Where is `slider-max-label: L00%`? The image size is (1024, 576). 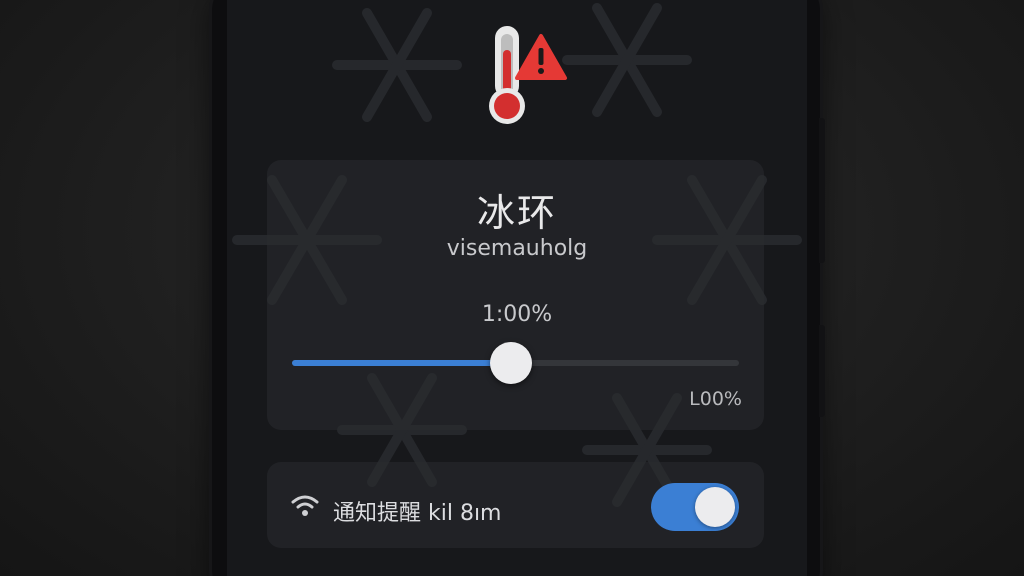
slider-max-label: L00% is located at coordinates (715, 399).